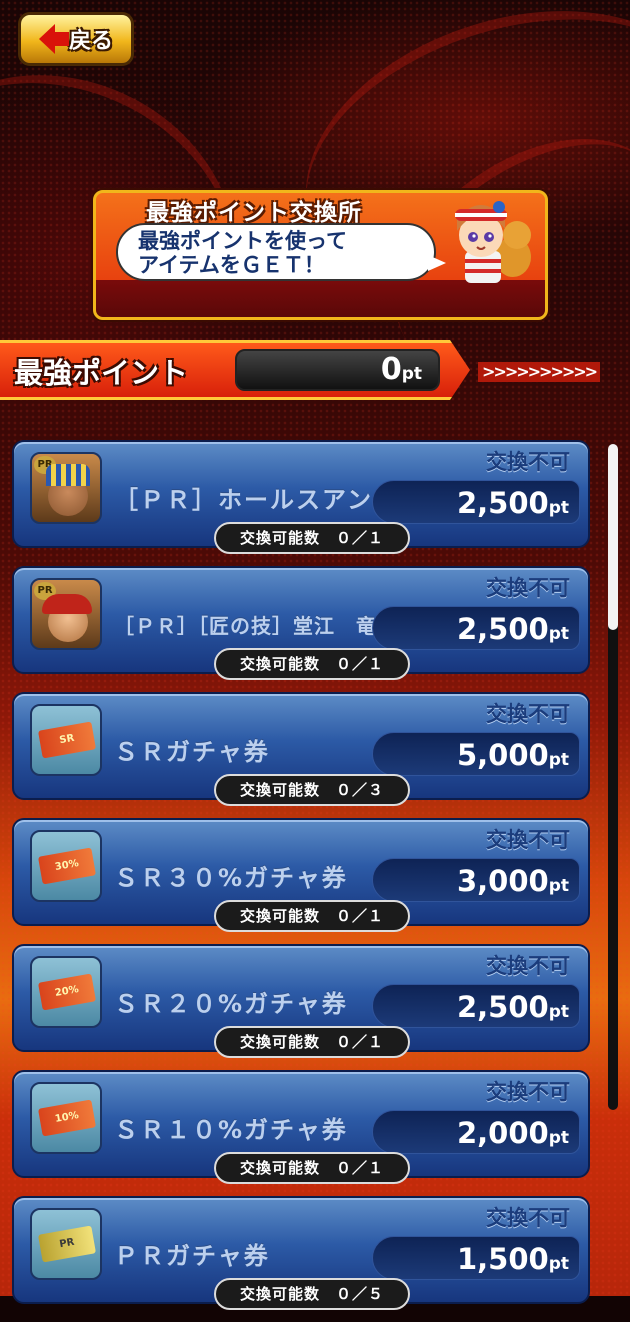  Describe the element at coordinates (476, 1132) in the screenshot. I see `item-price: 2,000pt` at that location.